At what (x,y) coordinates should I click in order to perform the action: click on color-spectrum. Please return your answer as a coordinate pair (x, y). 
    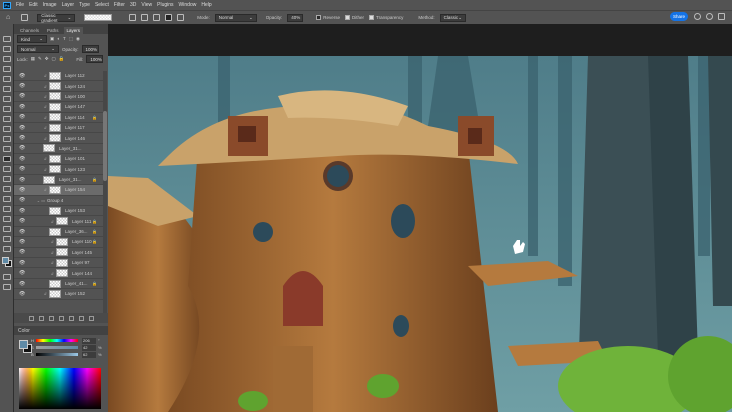
    Looking at the image, I should click on (60, 388).